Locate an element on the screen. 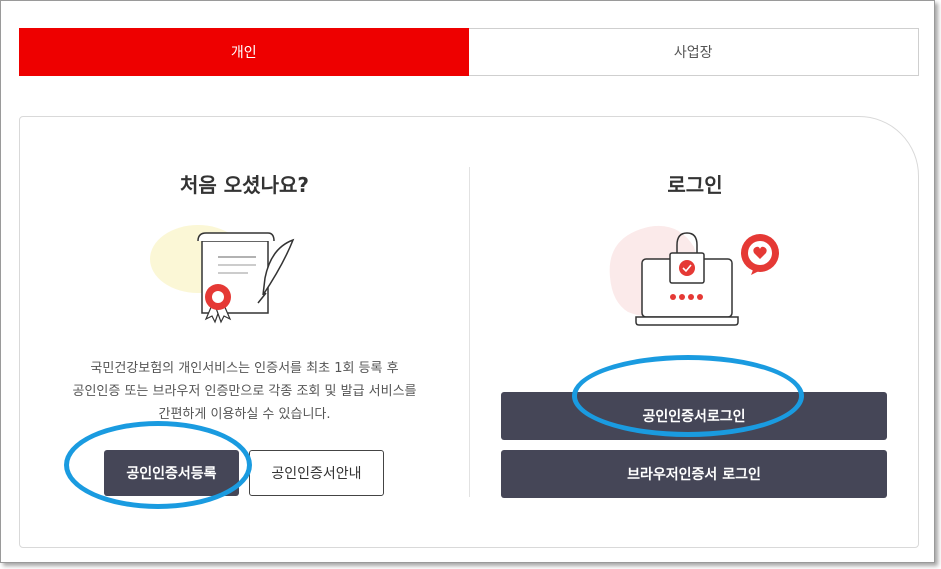 The height and width of the screenshot is (569, 941). panel-divider is located at coordinates (469, 332).